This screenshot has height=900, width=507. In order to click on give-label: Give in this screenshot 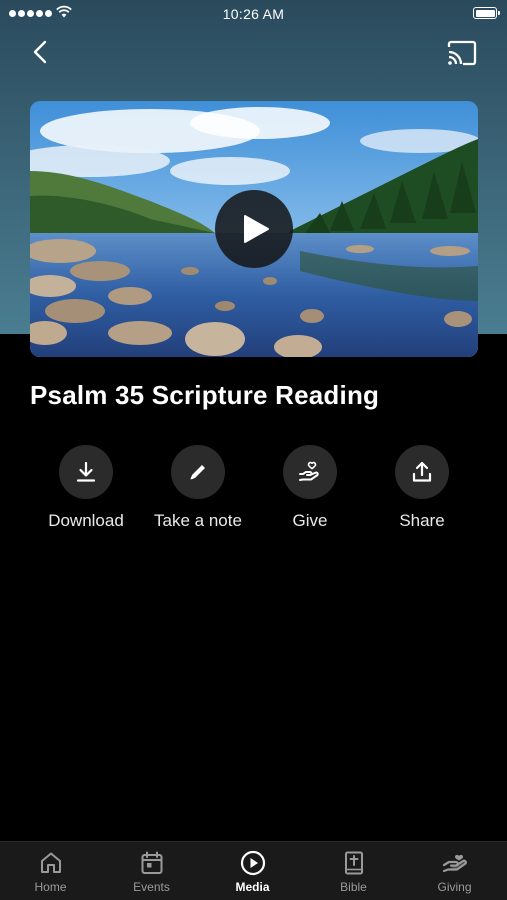, I will do `click(310, 520)`.